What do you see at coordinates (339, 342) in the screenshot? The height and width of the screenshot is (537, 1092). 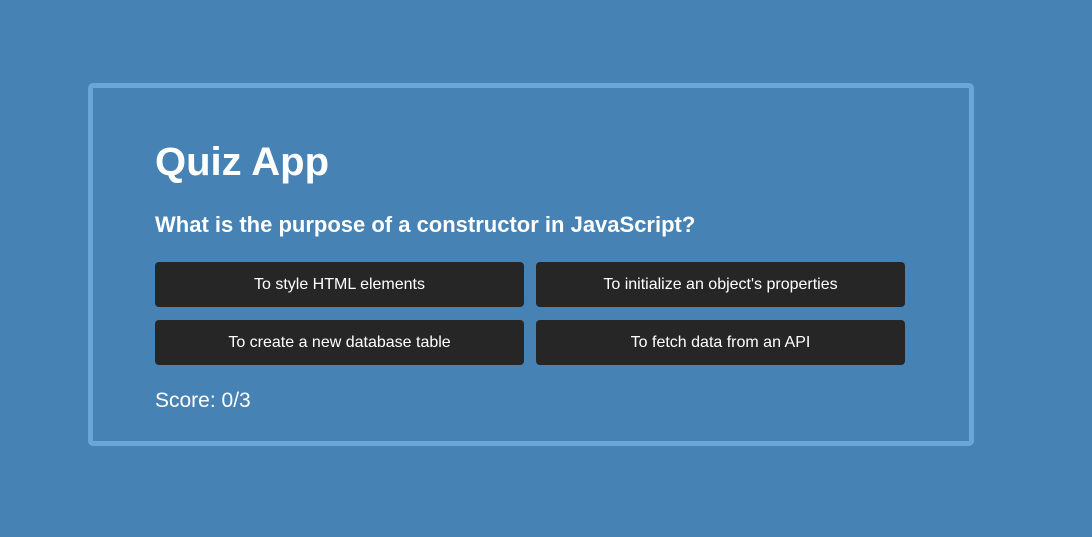 I see `answer-button-3: To create a new database table` at bounding box center [339, 342].